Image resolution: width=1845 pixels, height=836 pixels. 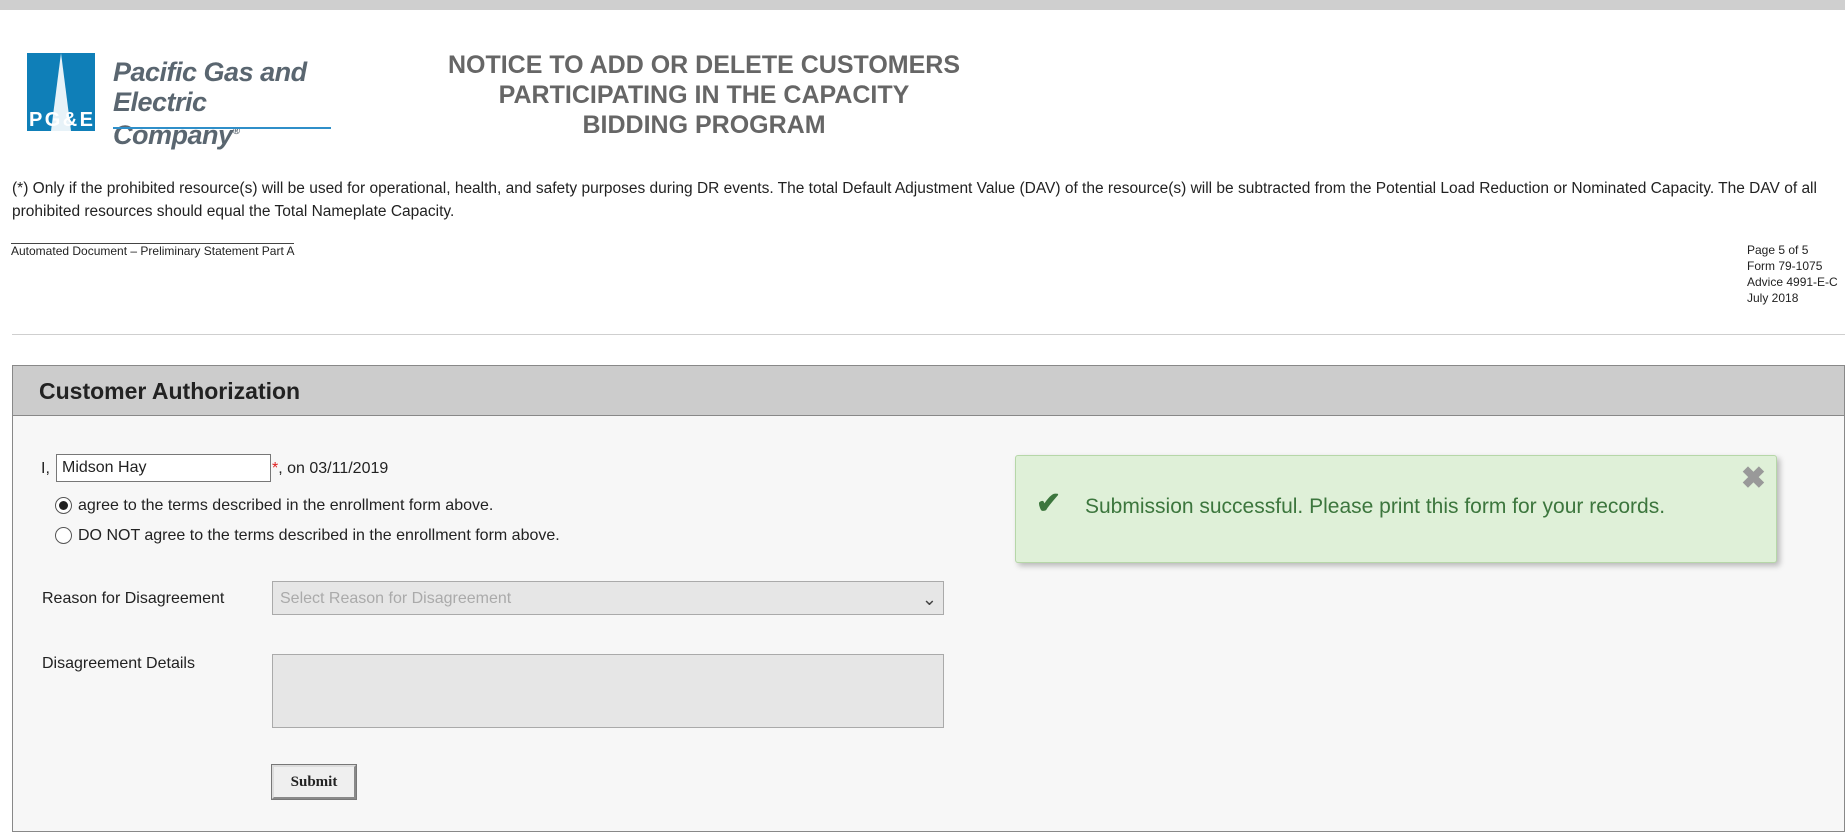 What do you see at coordinates (176, 118) in the screenshot?
I see `logo-line-2: Electric Company®` at bounding box center [176, 118].